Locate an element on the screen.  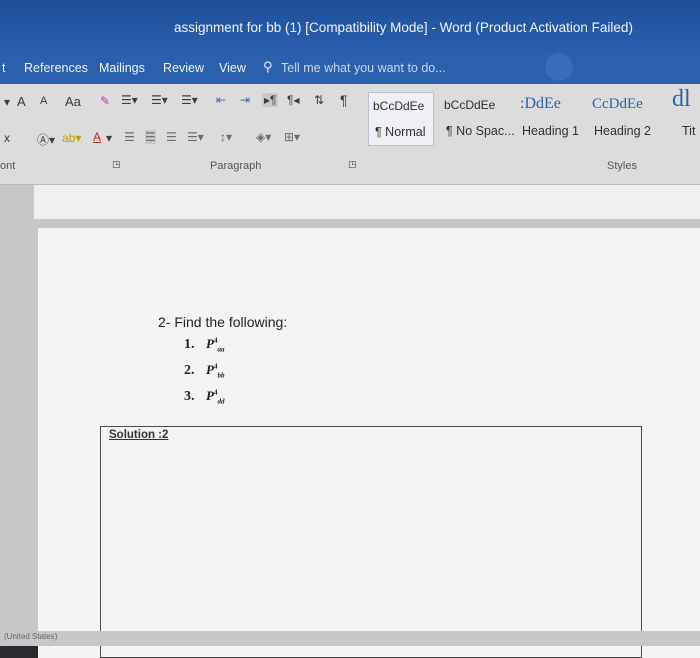
style-name: Heading 2 is located at coordinates (622, 131).